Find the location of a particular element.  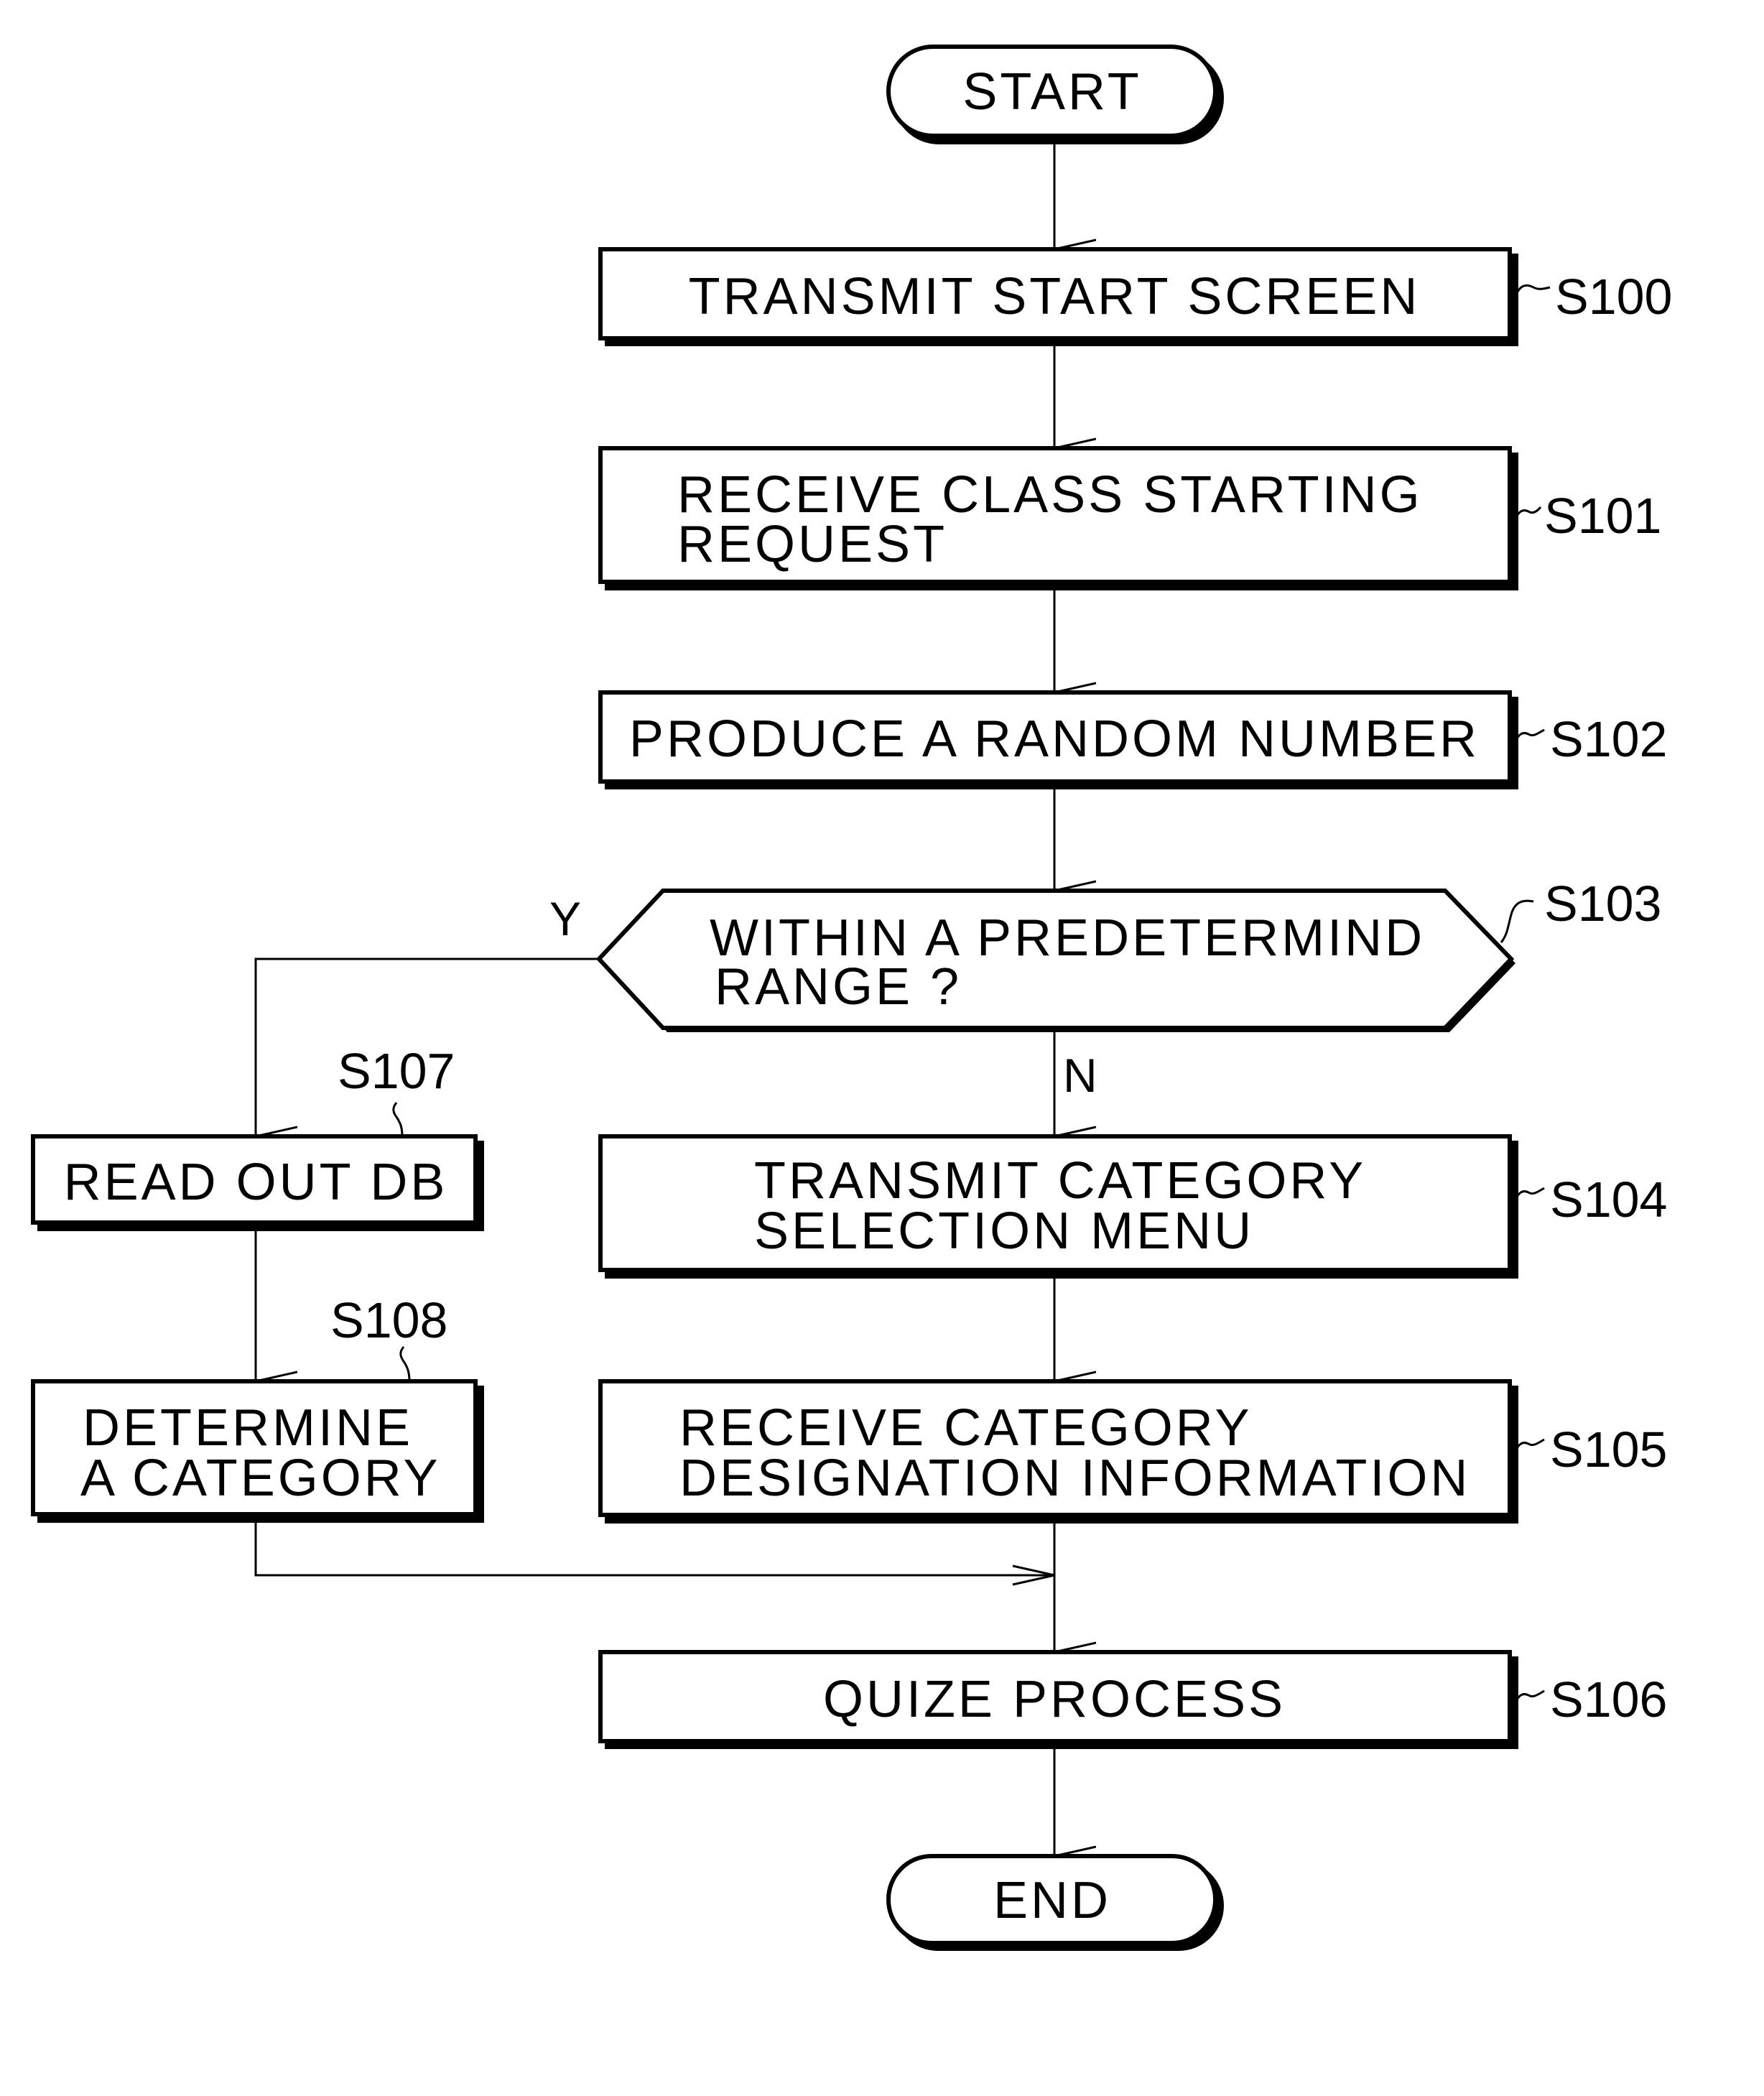

s106-leader is located at coordinates (1529, 1699).